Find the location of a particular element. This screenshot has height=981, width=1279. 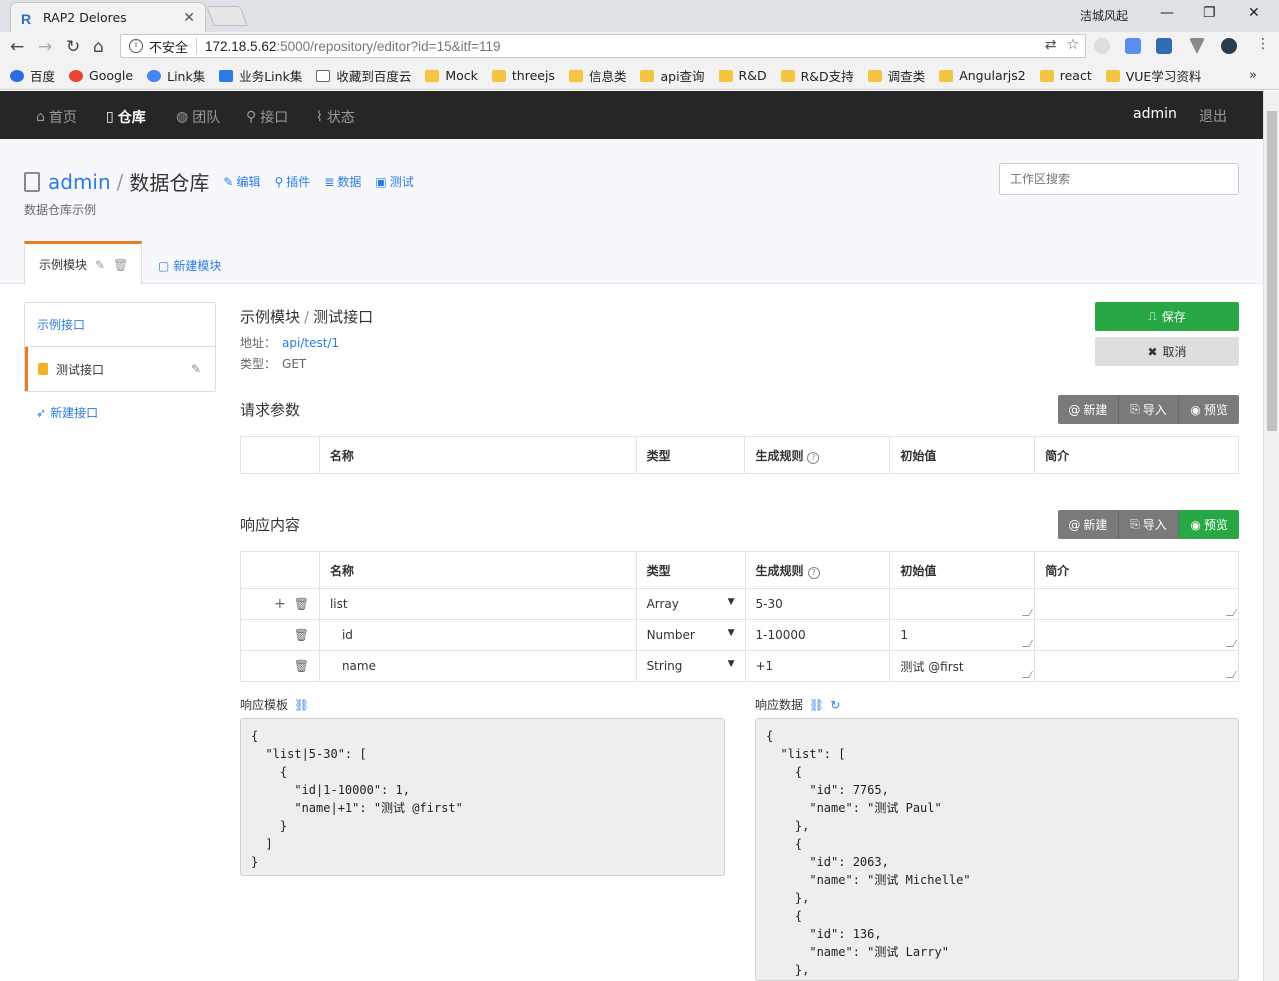

bookmark-folder: react is located at coordinates (1065, 75).